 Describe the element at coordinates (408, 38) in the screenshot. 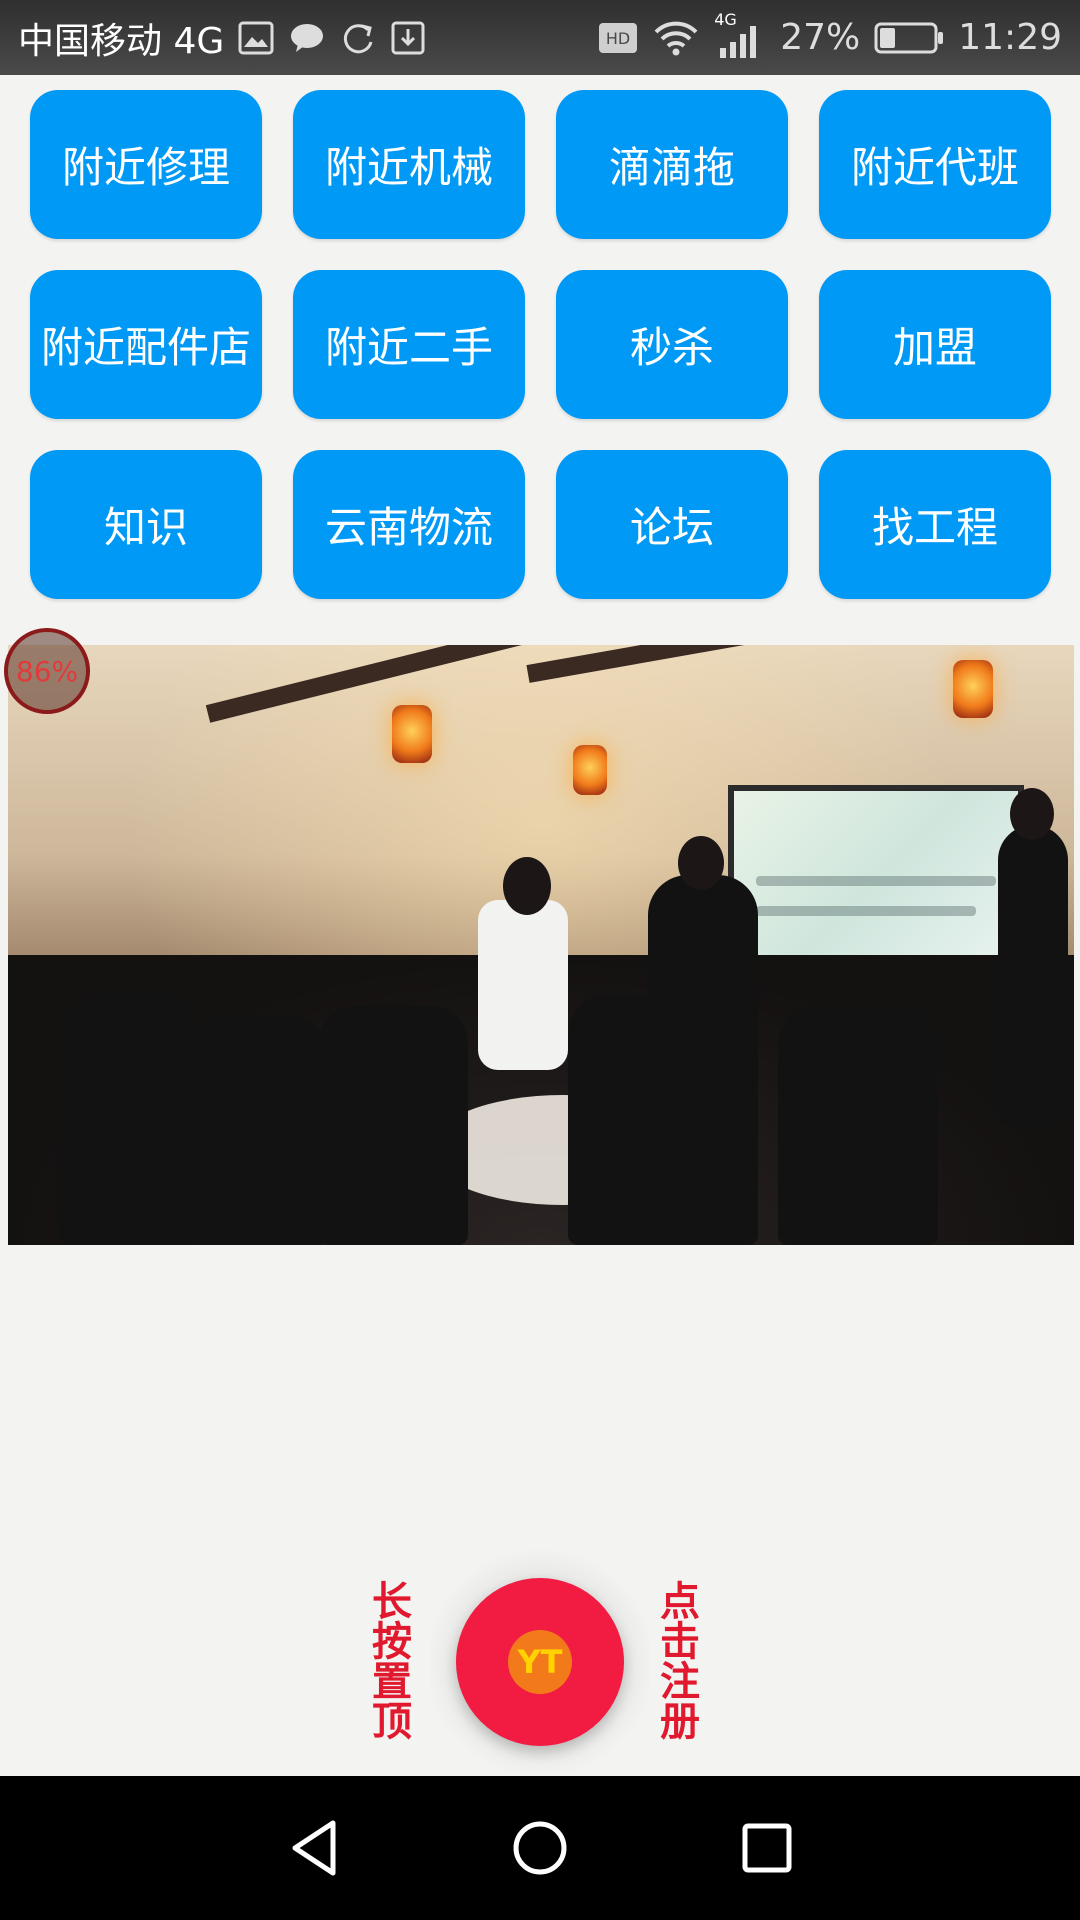

I see `download-icon` at that location.